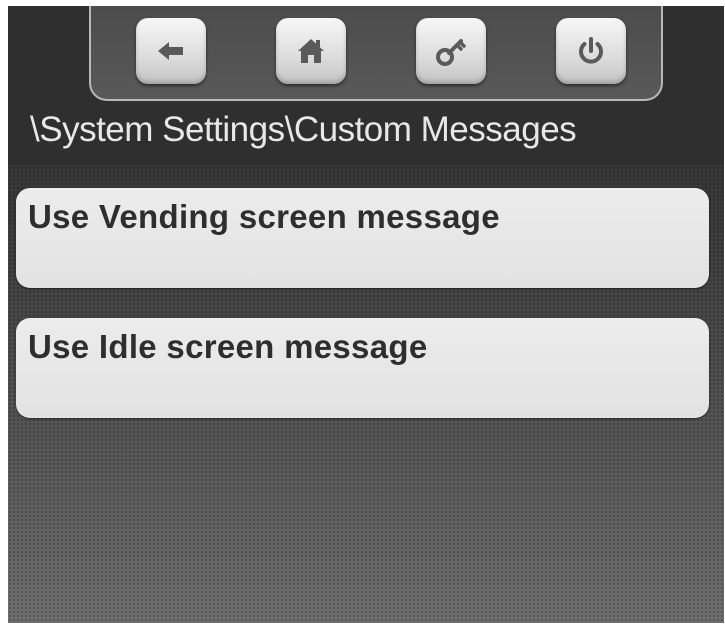  Describe the element at coordinates (376, 53) in the screenshot. I see `toolbar` at that location.